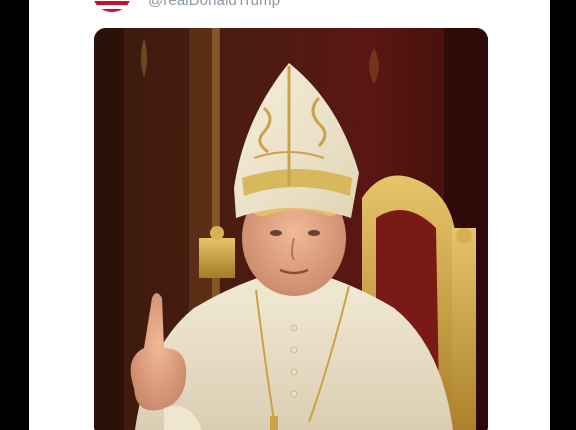 The image size is (576, 430). Describe the element at coordinates (214, 4) in the screenshot. I see `user-handle: @realDonaldTrump` at that location.